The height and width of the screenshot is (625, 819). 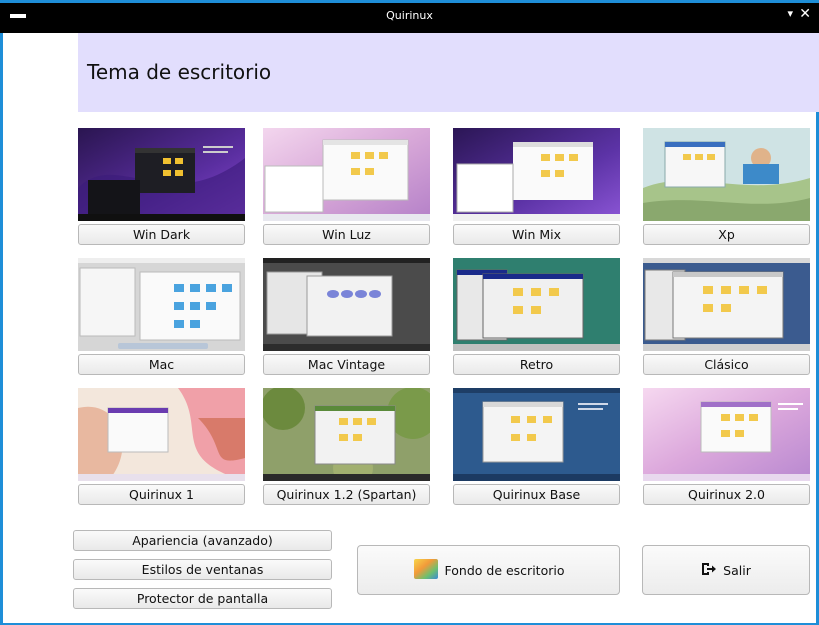 I want to click on close-icon: ✕, so click(x=805, y=14).